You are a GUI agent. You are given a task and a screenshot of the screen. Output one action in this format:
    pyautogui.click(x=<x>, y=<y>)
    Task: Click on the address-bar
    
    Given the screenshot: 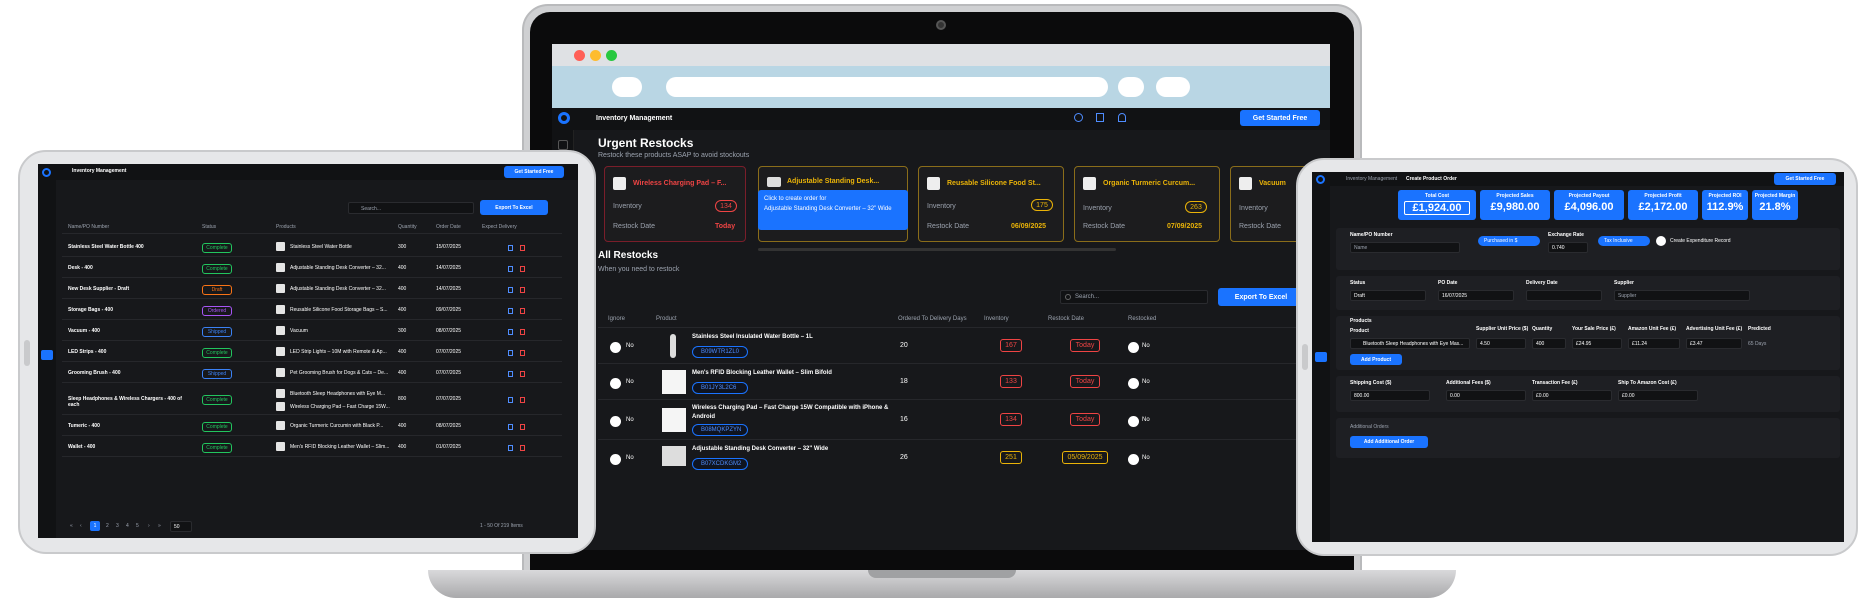 What is the action you would take?
    pyautogui.click(x=887, y=87)
    